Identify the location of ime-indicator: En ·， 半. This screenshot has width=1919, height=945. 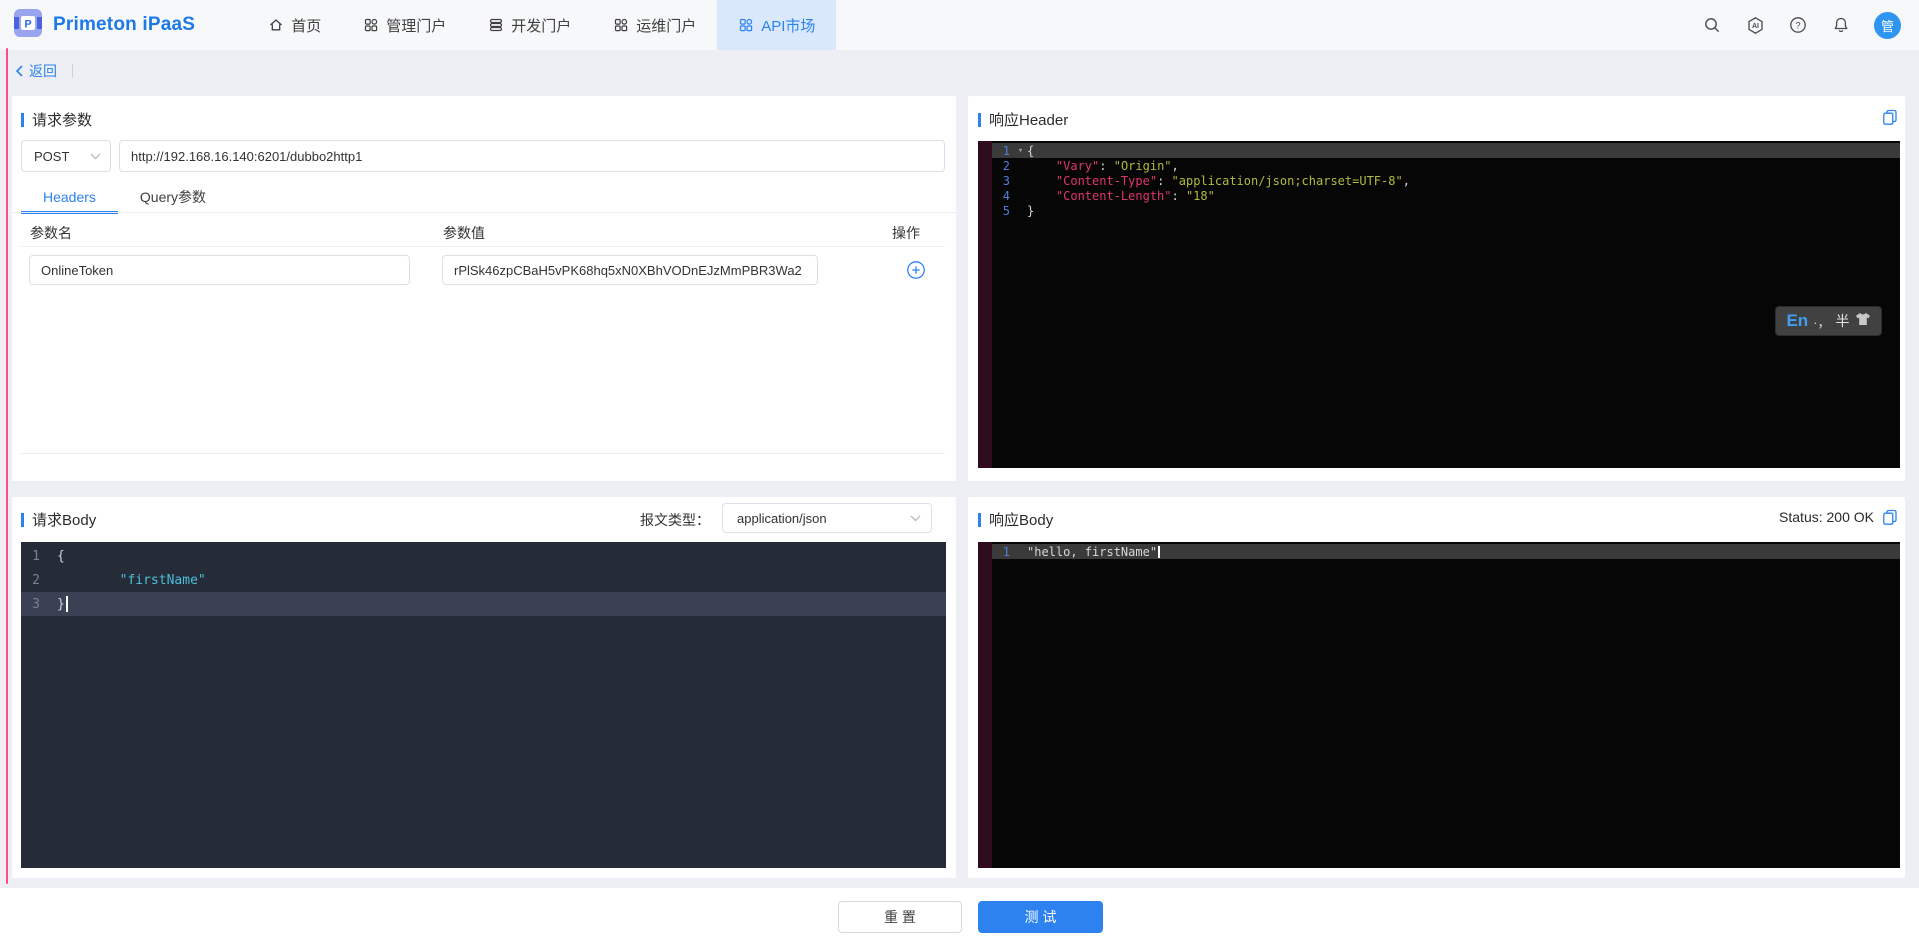
(1828, 321).